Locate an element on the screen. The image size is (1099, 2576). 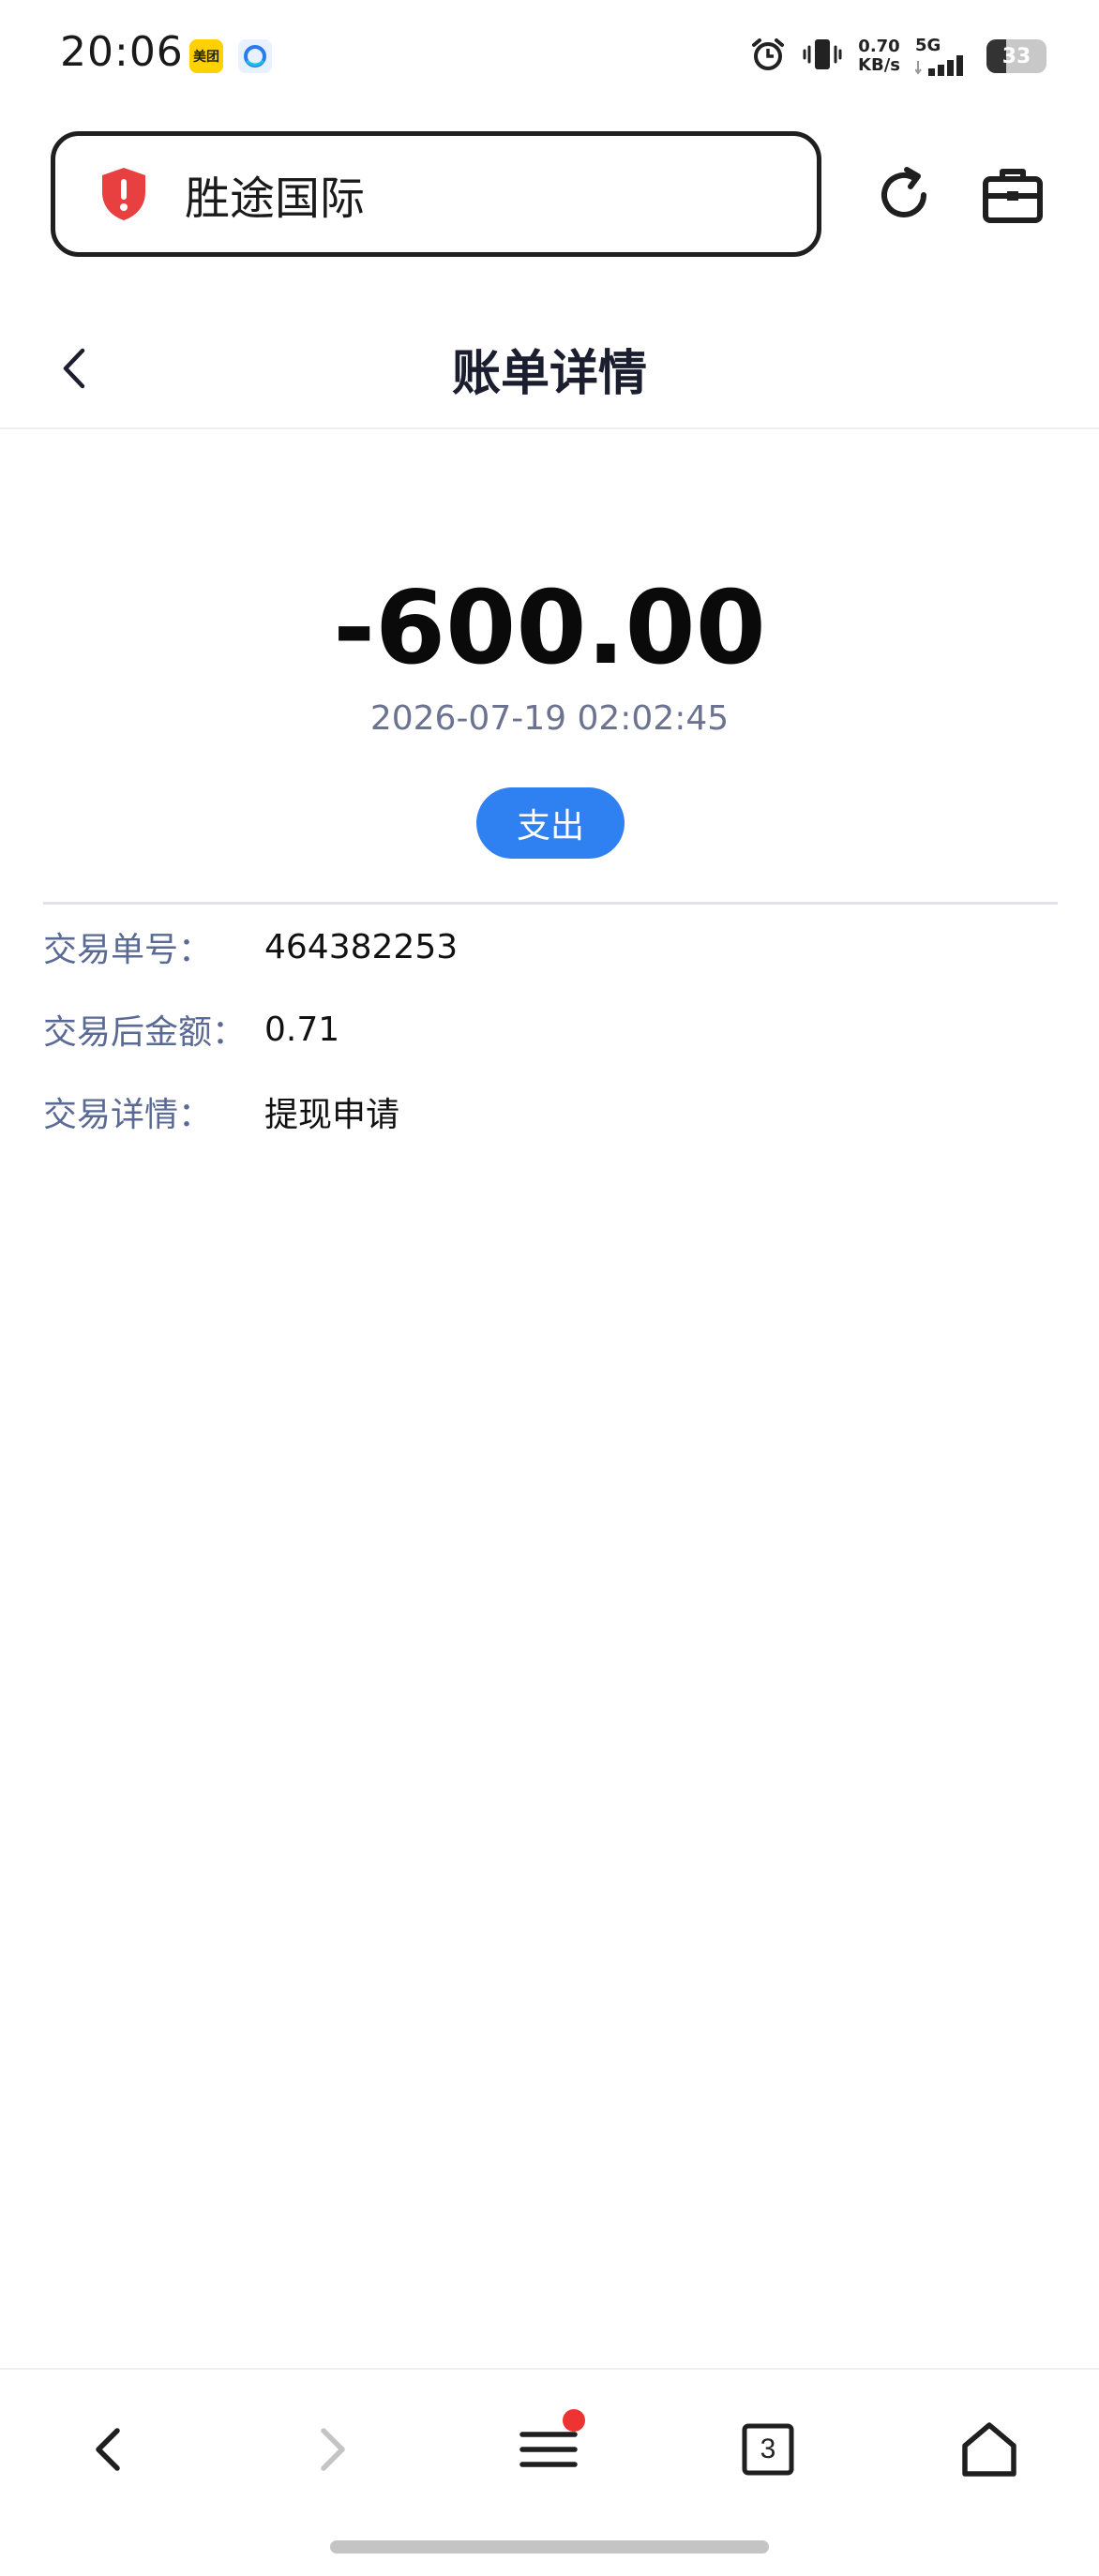
balance-after-label: 交易后金额： is located at coordinates (145, 1033).